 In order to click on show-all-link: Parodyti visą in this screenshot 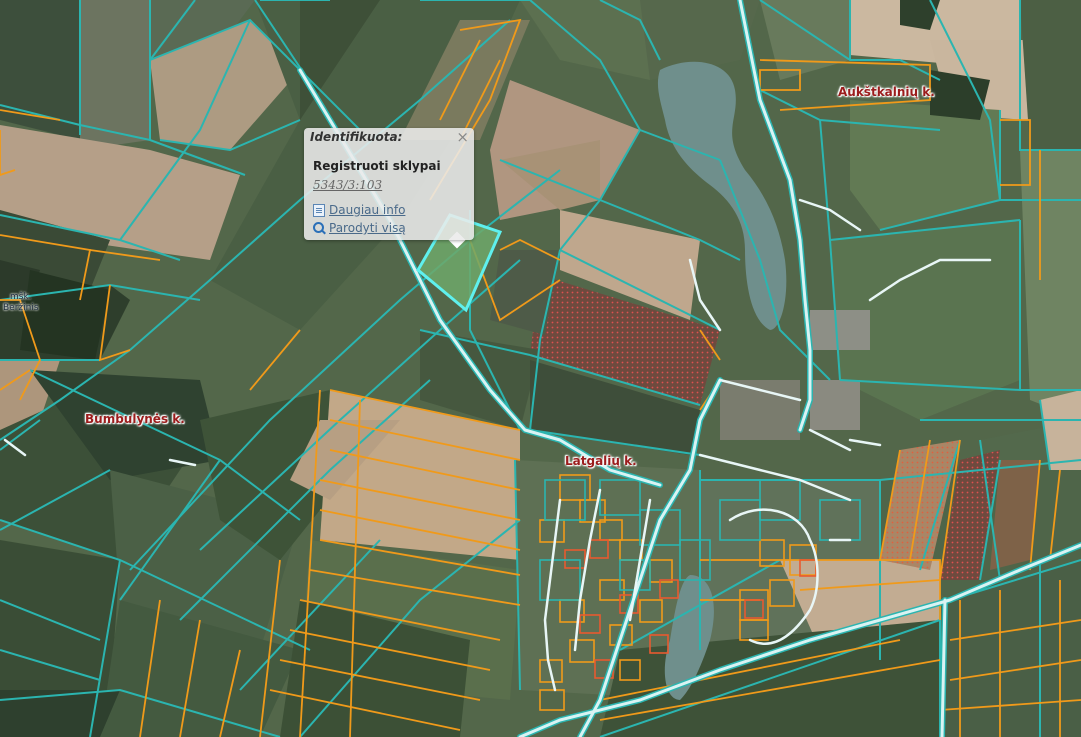, I will do `click(359, 228)`.